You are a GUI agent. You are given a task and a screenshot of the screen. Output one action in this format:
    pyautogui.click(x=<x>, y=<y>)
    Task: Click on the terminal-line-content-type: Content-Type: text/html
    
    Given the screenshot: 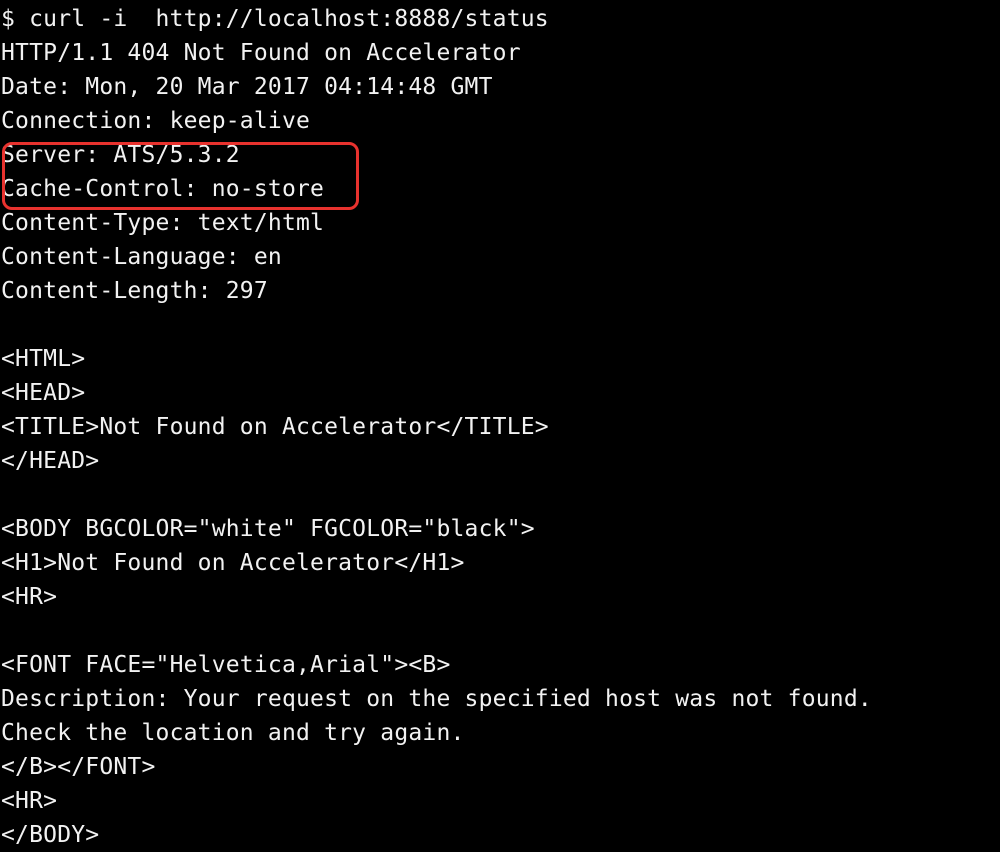 What is the action you would take?
    pyautogui.click(x=163, y=223)
    